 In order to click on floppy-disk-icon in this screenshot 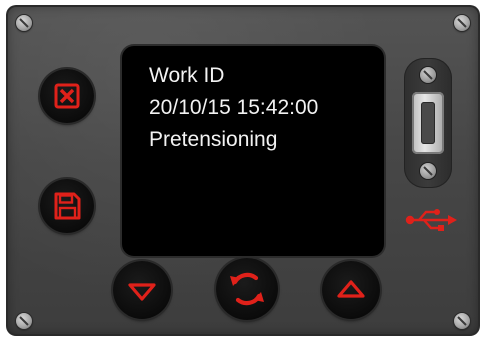, I will do `click(67, 206)`.